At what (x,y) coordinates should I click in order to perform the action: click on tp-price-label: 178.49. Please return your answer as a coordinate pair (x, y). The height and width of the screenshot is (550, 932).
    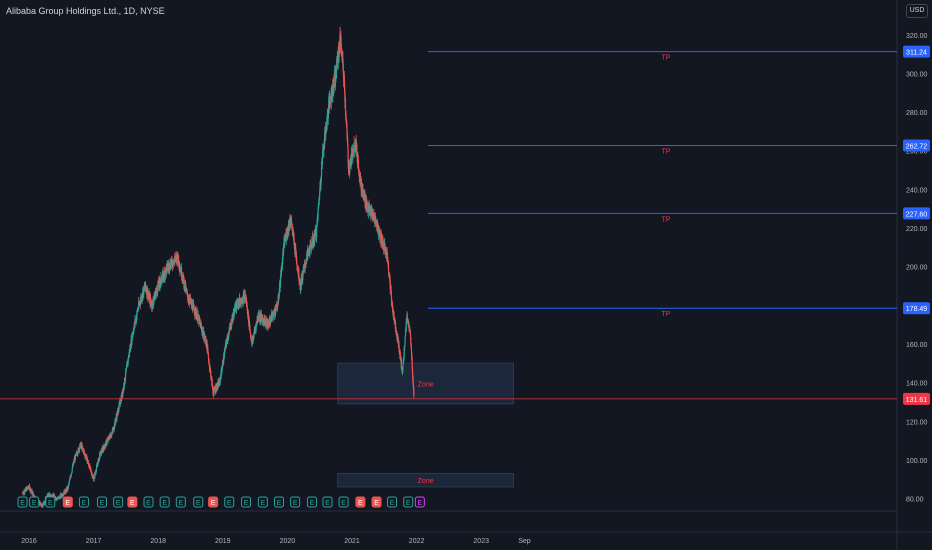
    Looking at the image, I should click on (917, 309).